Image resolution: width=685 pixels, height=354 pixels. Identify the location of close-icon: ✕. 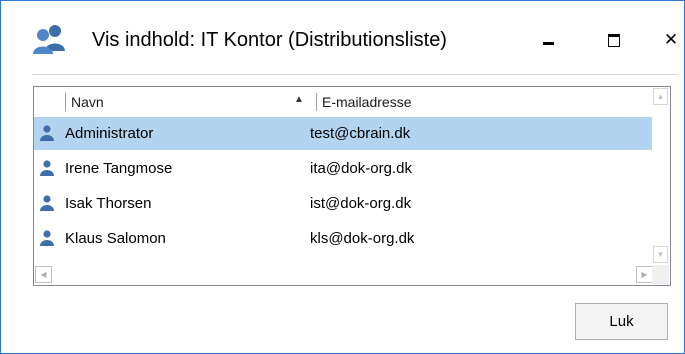
(671, 39).